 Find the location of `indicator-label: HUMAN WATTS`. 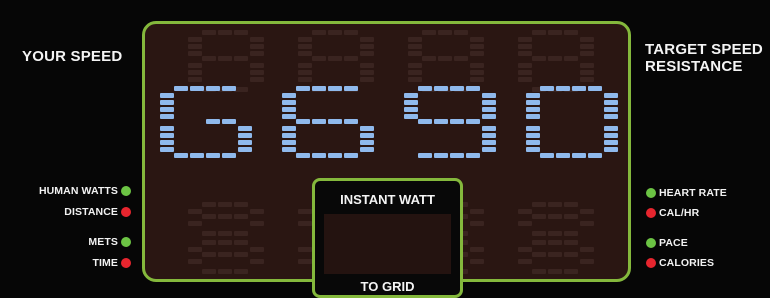

indicator-label: HUMAN WATTS is located at coordinates (78, 191).